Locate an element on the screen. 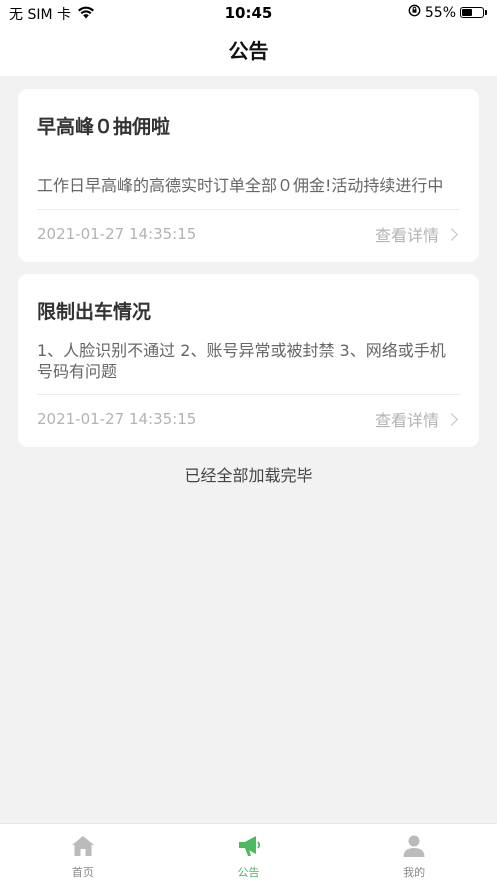 The height and width of the screenshot is (883, 497). tab-label: 我的 is located at coordinates (414, 872).